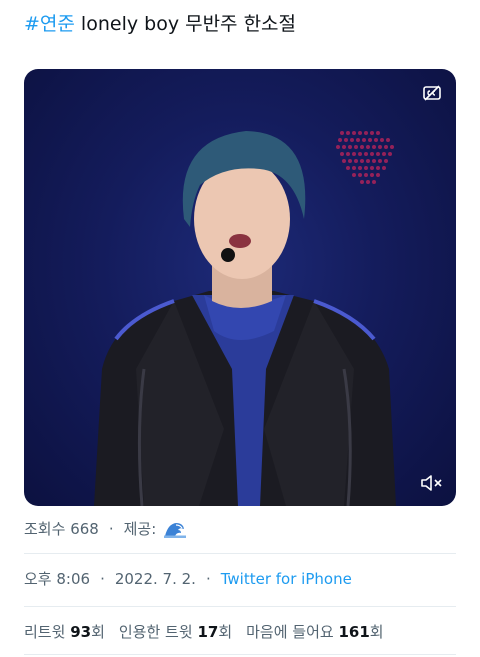 This screenshot has height=657, width=480. What do you see at coordinates (98, 632) in the screenshot?
I see `retweets-unit: 회` at bounding box center [98, 632].